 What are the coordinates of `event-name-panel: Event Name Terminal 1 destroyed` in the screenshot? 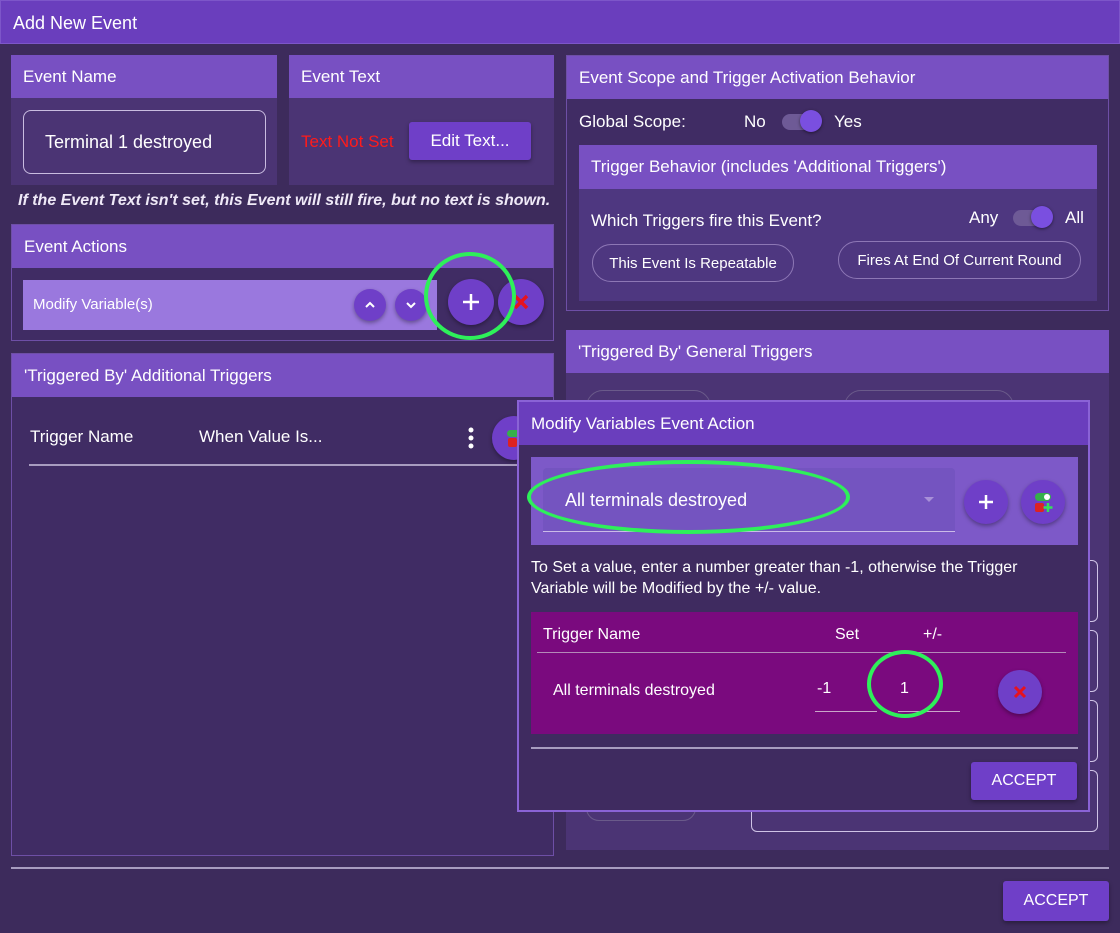 It's located at (144, 120).